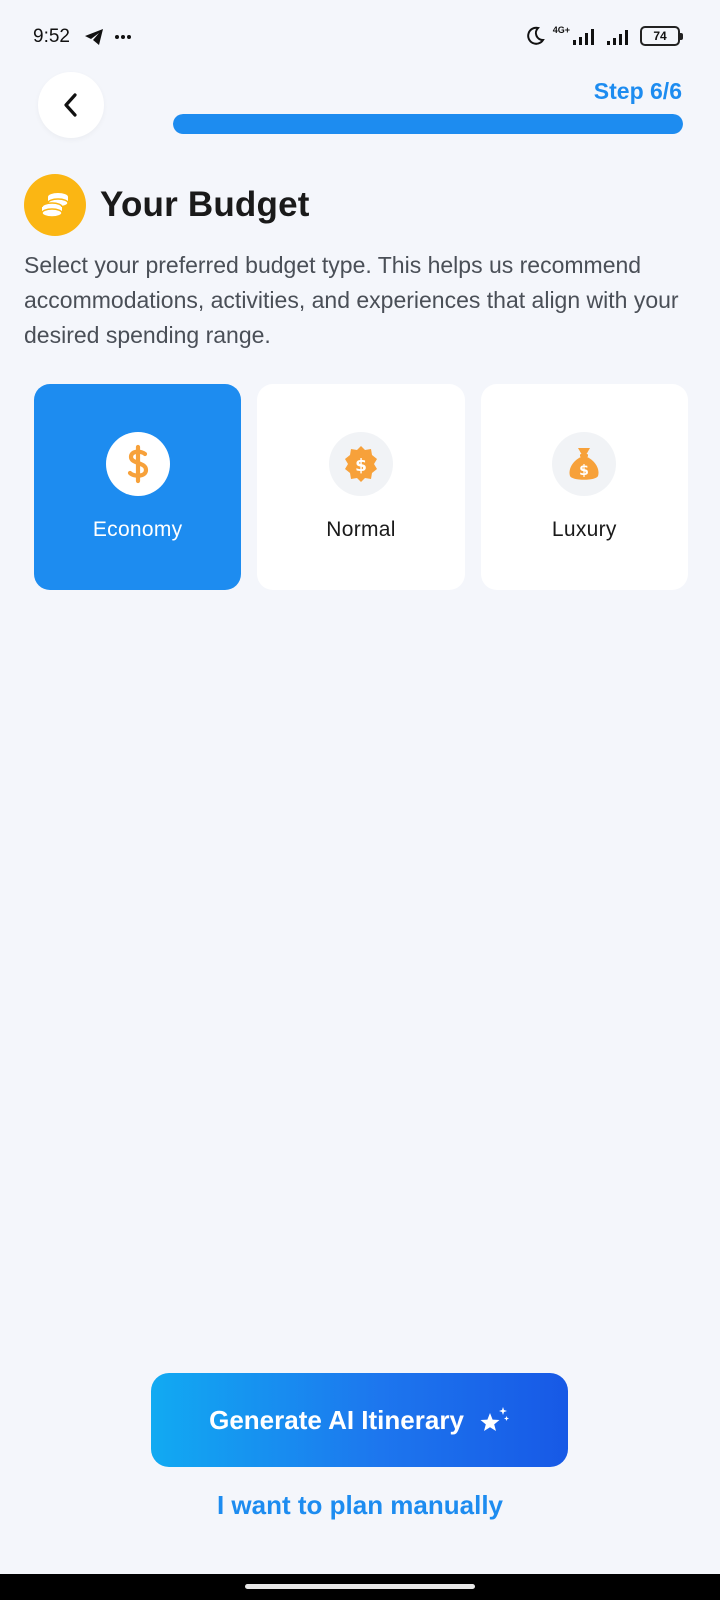  What do you see at coordinates (360, 1505) in the screenshot?
I see `plan-manually-link: I want to plan manually` at bounding box center [360, 1505].